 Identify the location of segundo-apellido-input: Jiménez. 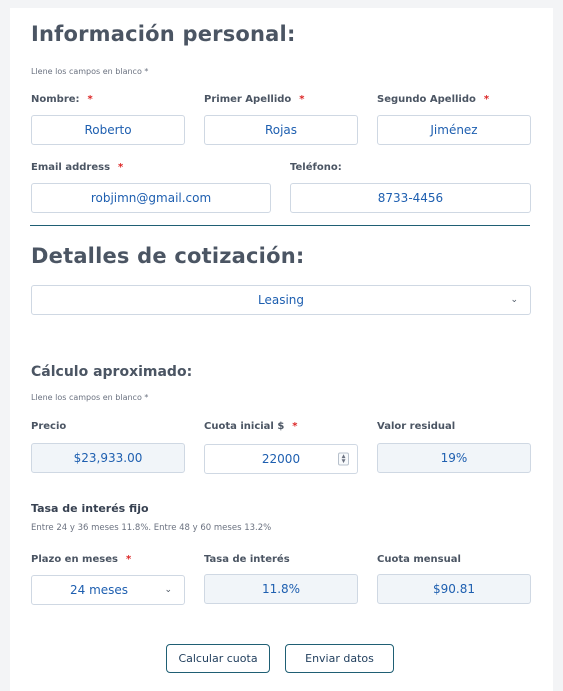
(454, 130).